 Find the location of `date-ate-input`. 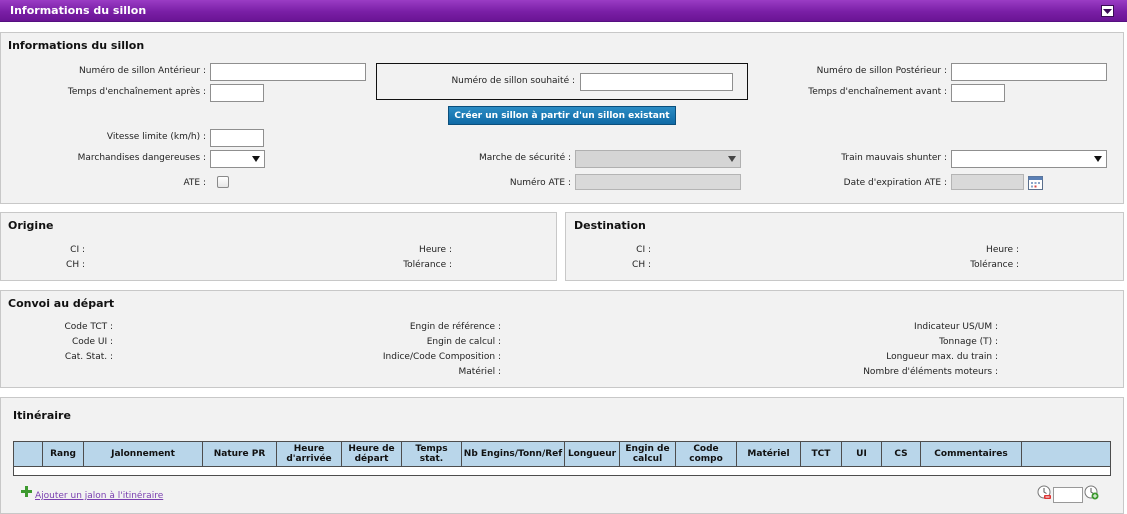

date-ate-input is located at coordinates (987, 182).